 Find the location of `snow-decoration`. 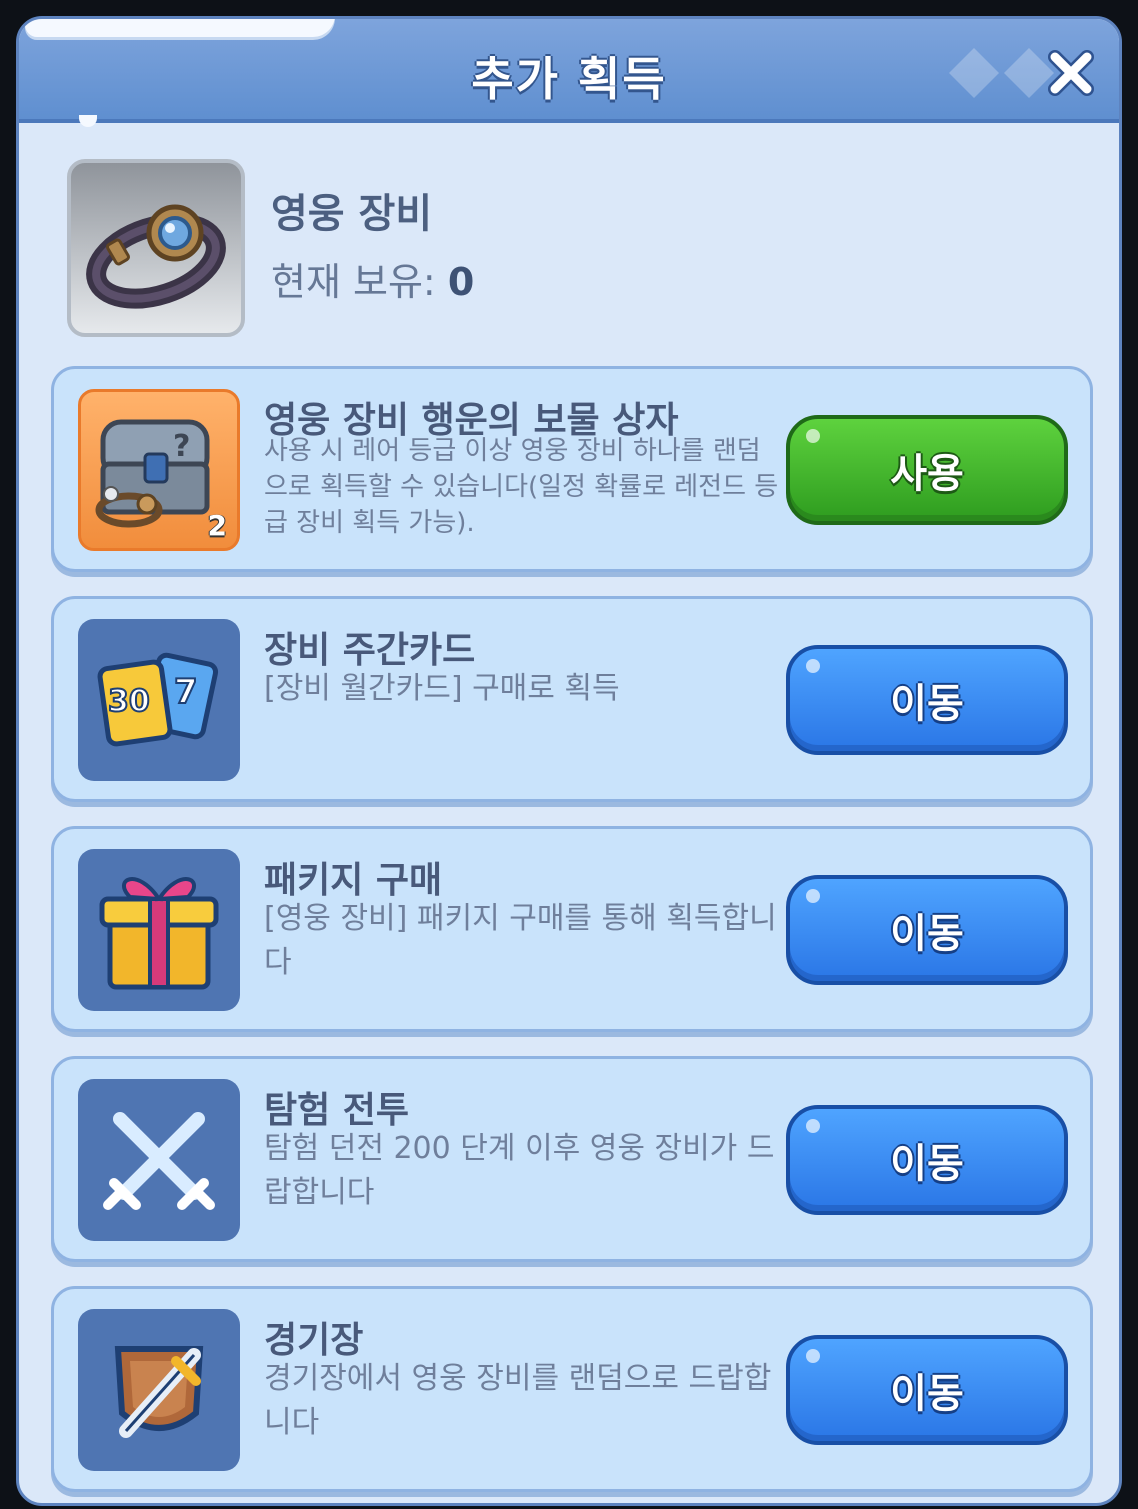

snow-decoration is located at coordinates (180, 28).